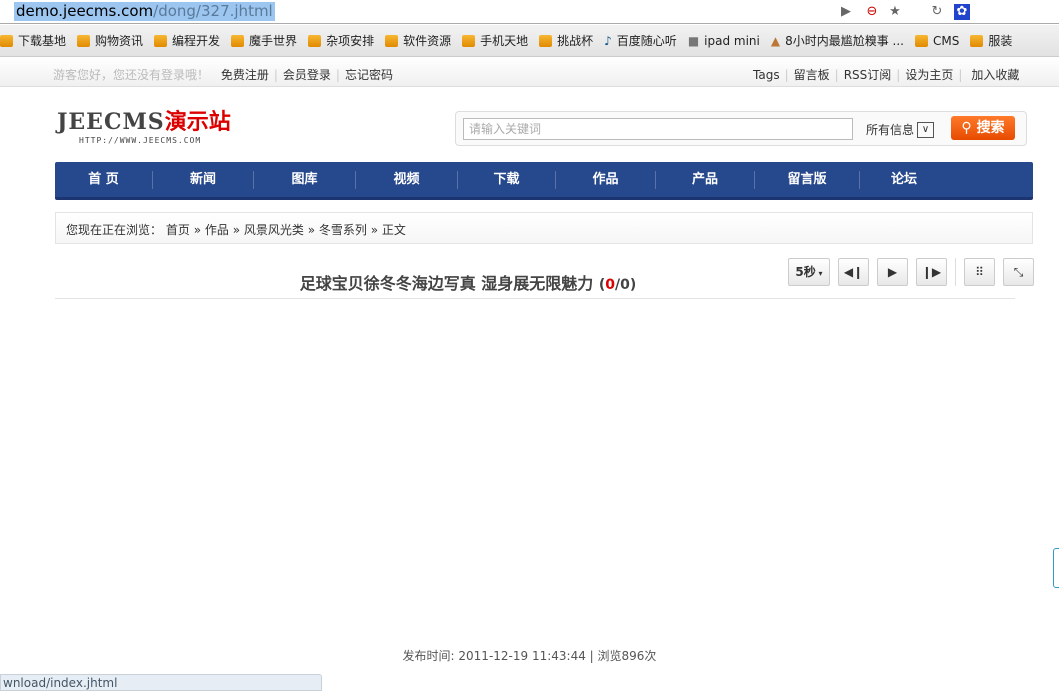 The image size is (1059, 691). Describe the element at coordinates (693, 40) in the screenshot. I see `apple-icon: ■` at that location.